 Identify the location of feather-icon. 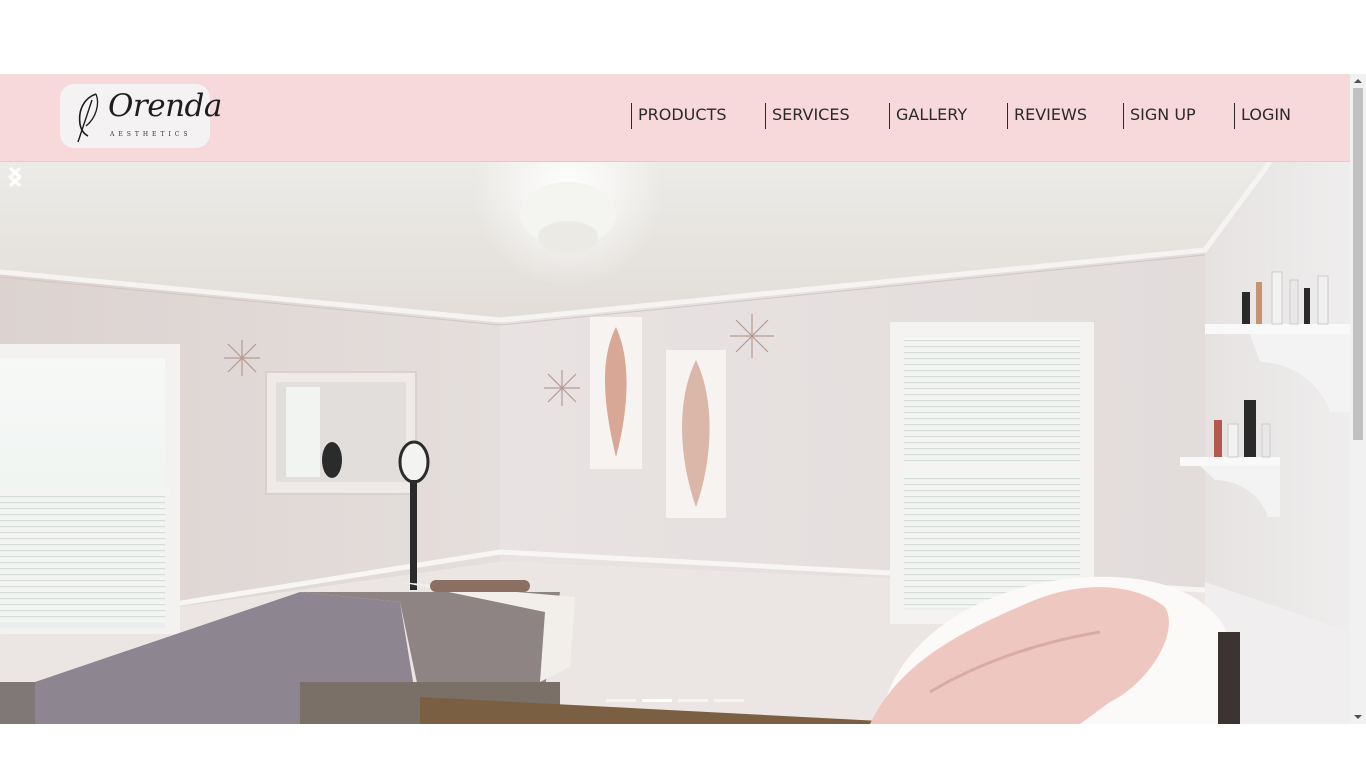
(88, 118).